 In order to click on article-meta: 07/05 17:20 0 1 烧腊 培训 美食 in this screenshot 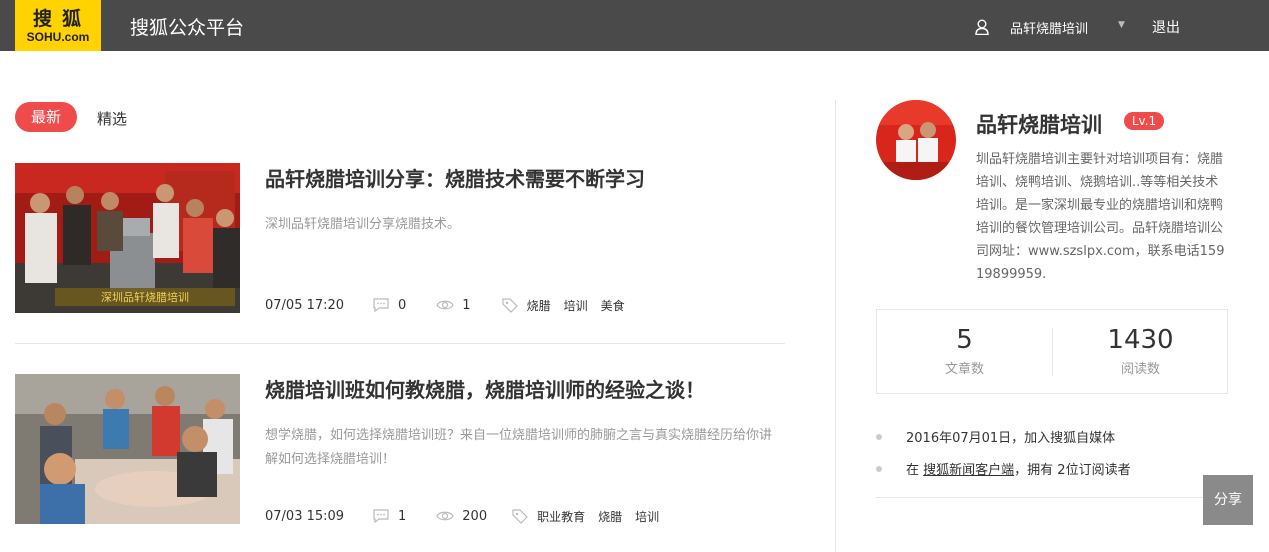, I will do `click(451, 305)`.